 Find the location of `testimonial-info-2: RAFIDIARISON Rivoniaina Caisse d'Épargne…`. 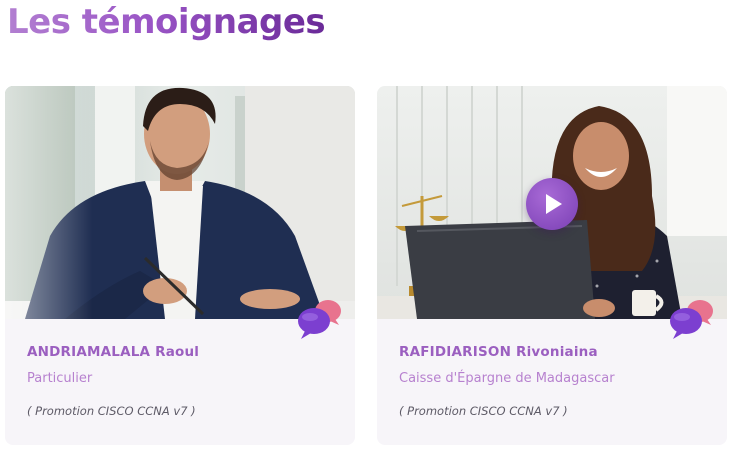

testimonial-info-2: RAFIDIARISON Rivoniaina Caisse d'Épargne… is located at coordinates (555, 381).